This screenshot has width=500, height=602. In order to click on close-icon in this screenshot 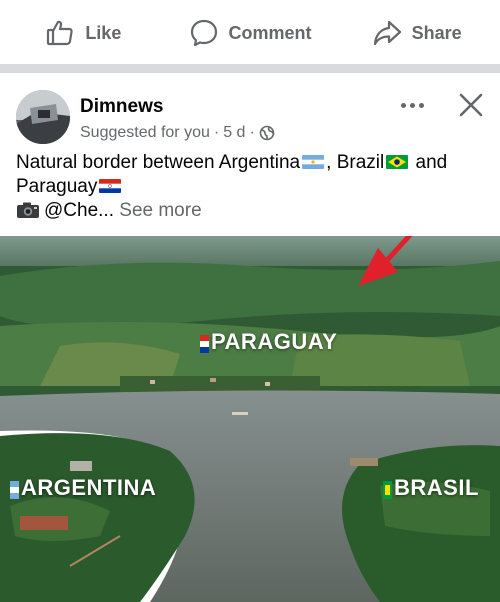, I will do `click(471, 105)`.